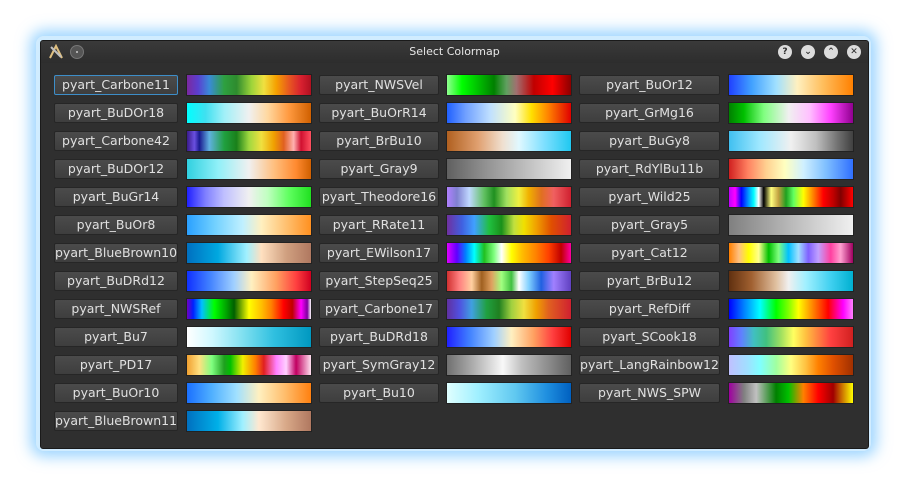 This screenshot has height=487, width=907. What do you see at coordinates (379, 337) in the screenshot?
I see `colormap-button: pyart_BuDRd18` at bounding box center [379, 337].